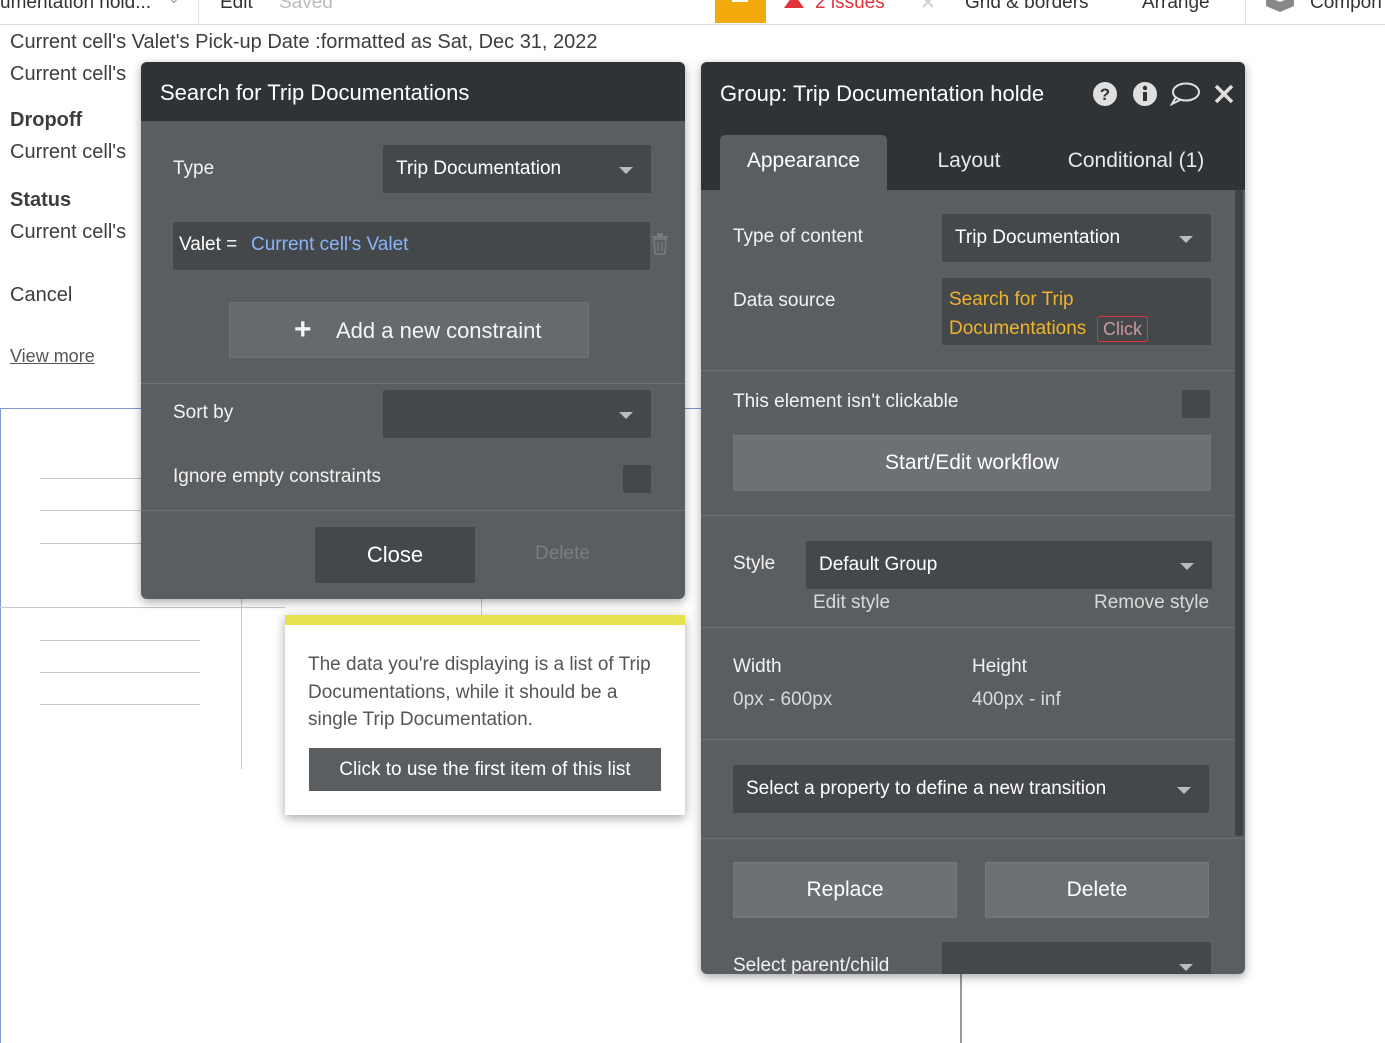 The image size is (1385, 1043). Describe the element at coordinates (194, 168) in the screenshot. I see `type-label: Type` at that location.